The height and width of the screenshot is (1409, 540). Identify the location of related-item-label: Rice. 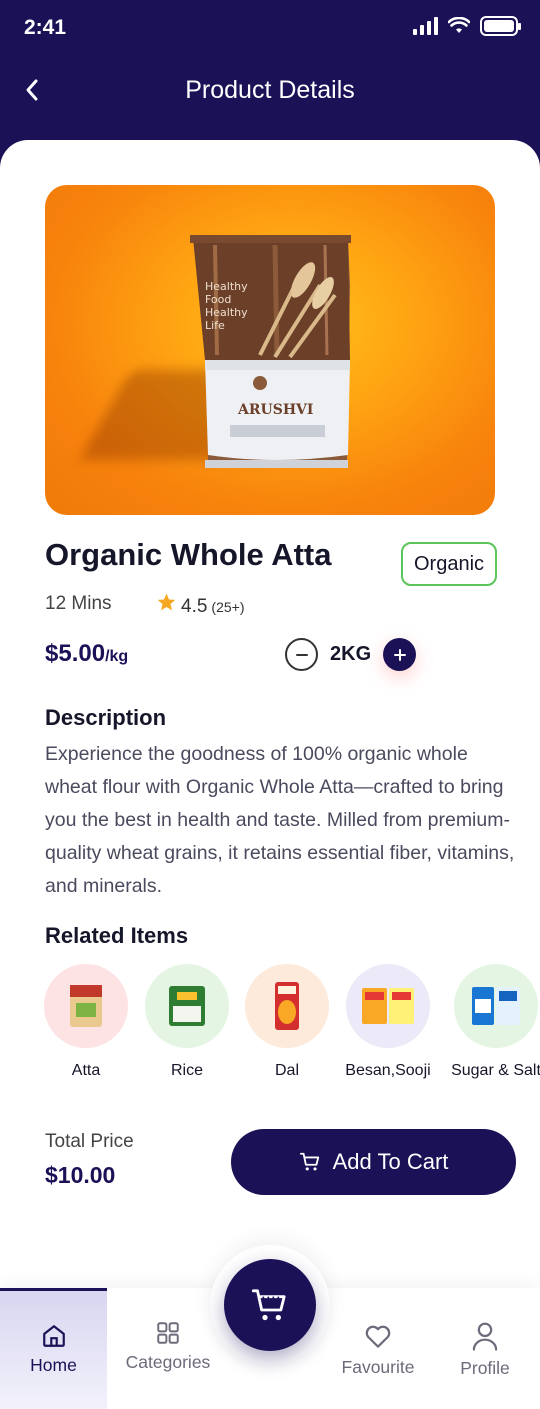
(186, 1070).